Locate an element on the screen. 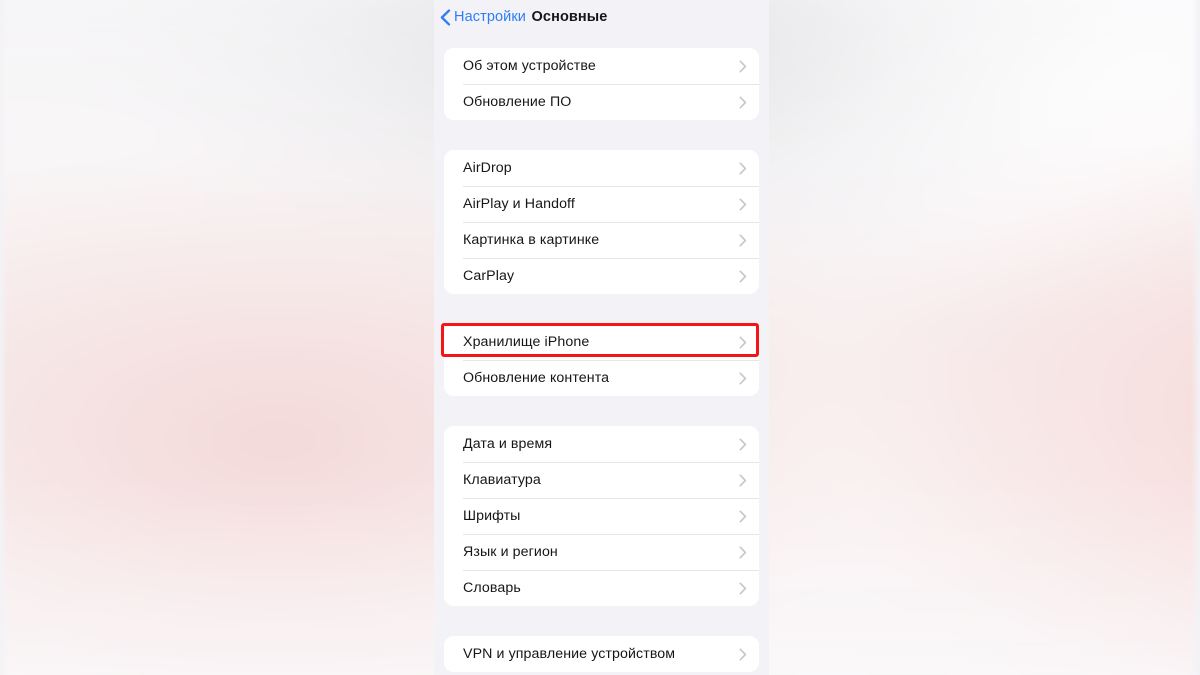  settings-row-label: Об этом устройстве is located at coordinates (529, 65).